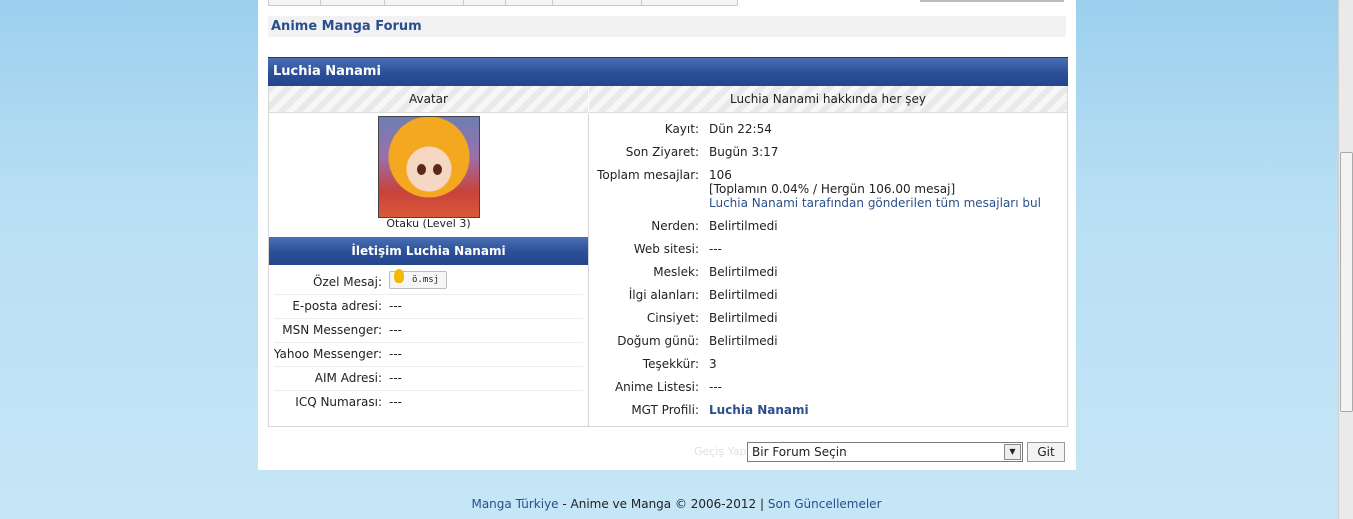  What do you see at coordinates (670, 364) in the screenshot?
I see `info-label: Teşekkür:` at bounding box center [670, 364].